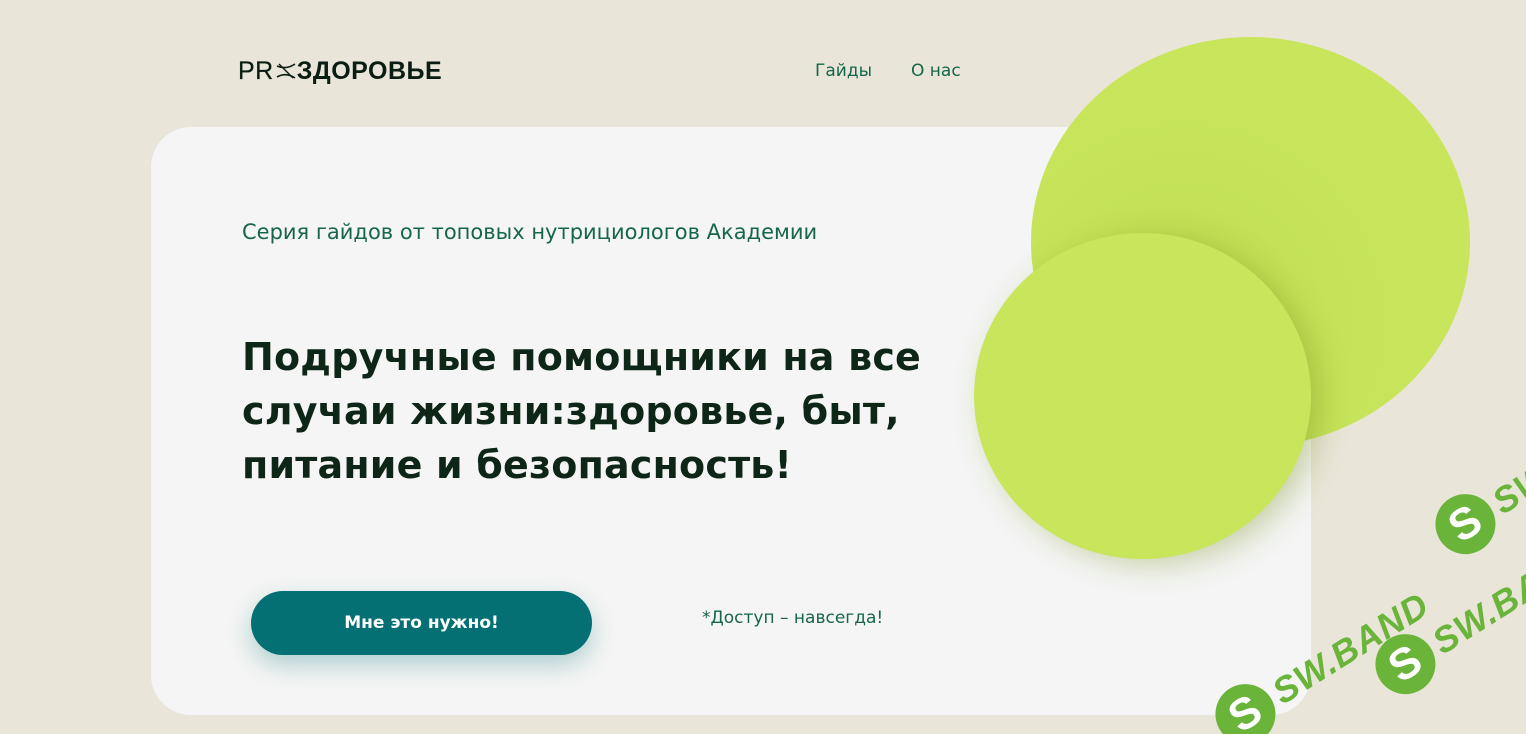 This screenshot has width=1526, height=734. I want to click on cta-button: Мне это нужно!, so click(421, 623).